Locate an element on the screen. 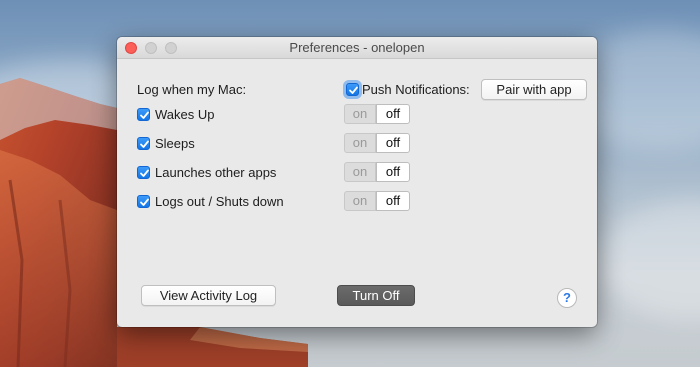  wakes-up-on-segment: on is located at coordinates (360, 114).